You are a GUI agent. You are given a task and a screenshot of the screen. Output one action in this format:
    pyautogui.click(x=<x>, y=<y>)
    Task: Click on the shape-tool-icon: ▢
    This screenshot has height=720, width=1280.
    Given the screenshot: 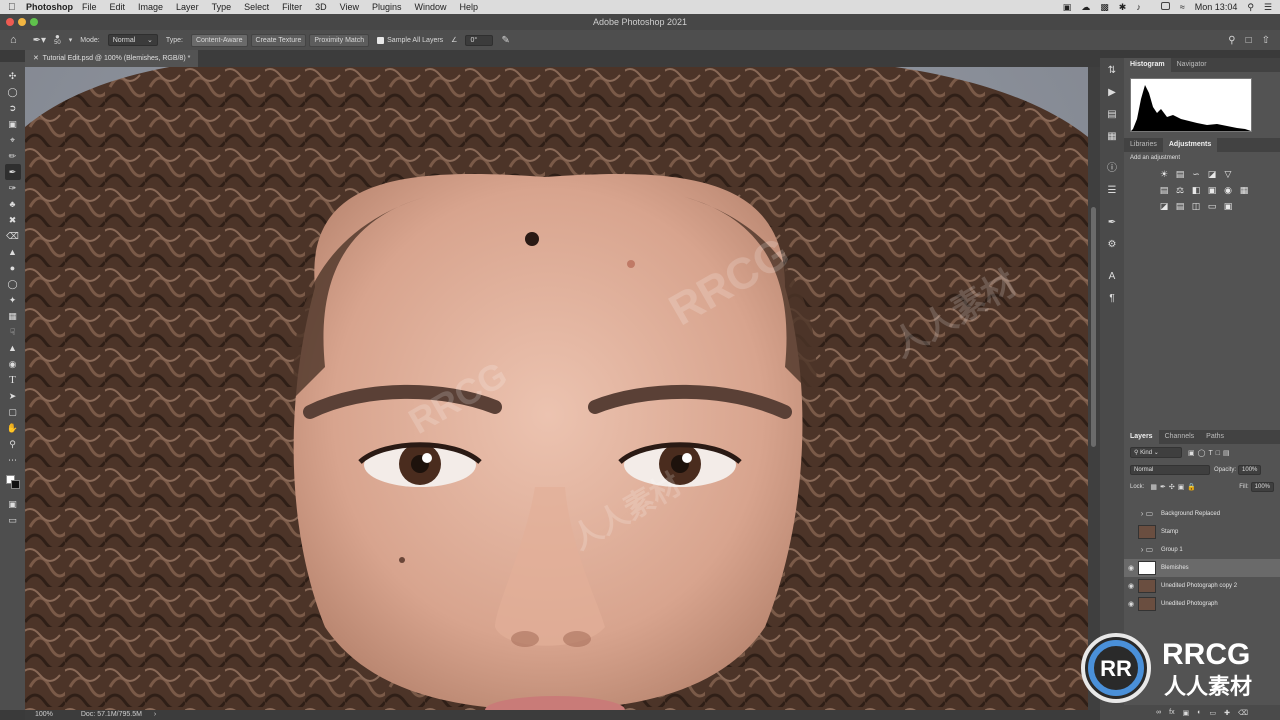 What is the action you would take?
    pyautogui.click(x=13, y=412)
    